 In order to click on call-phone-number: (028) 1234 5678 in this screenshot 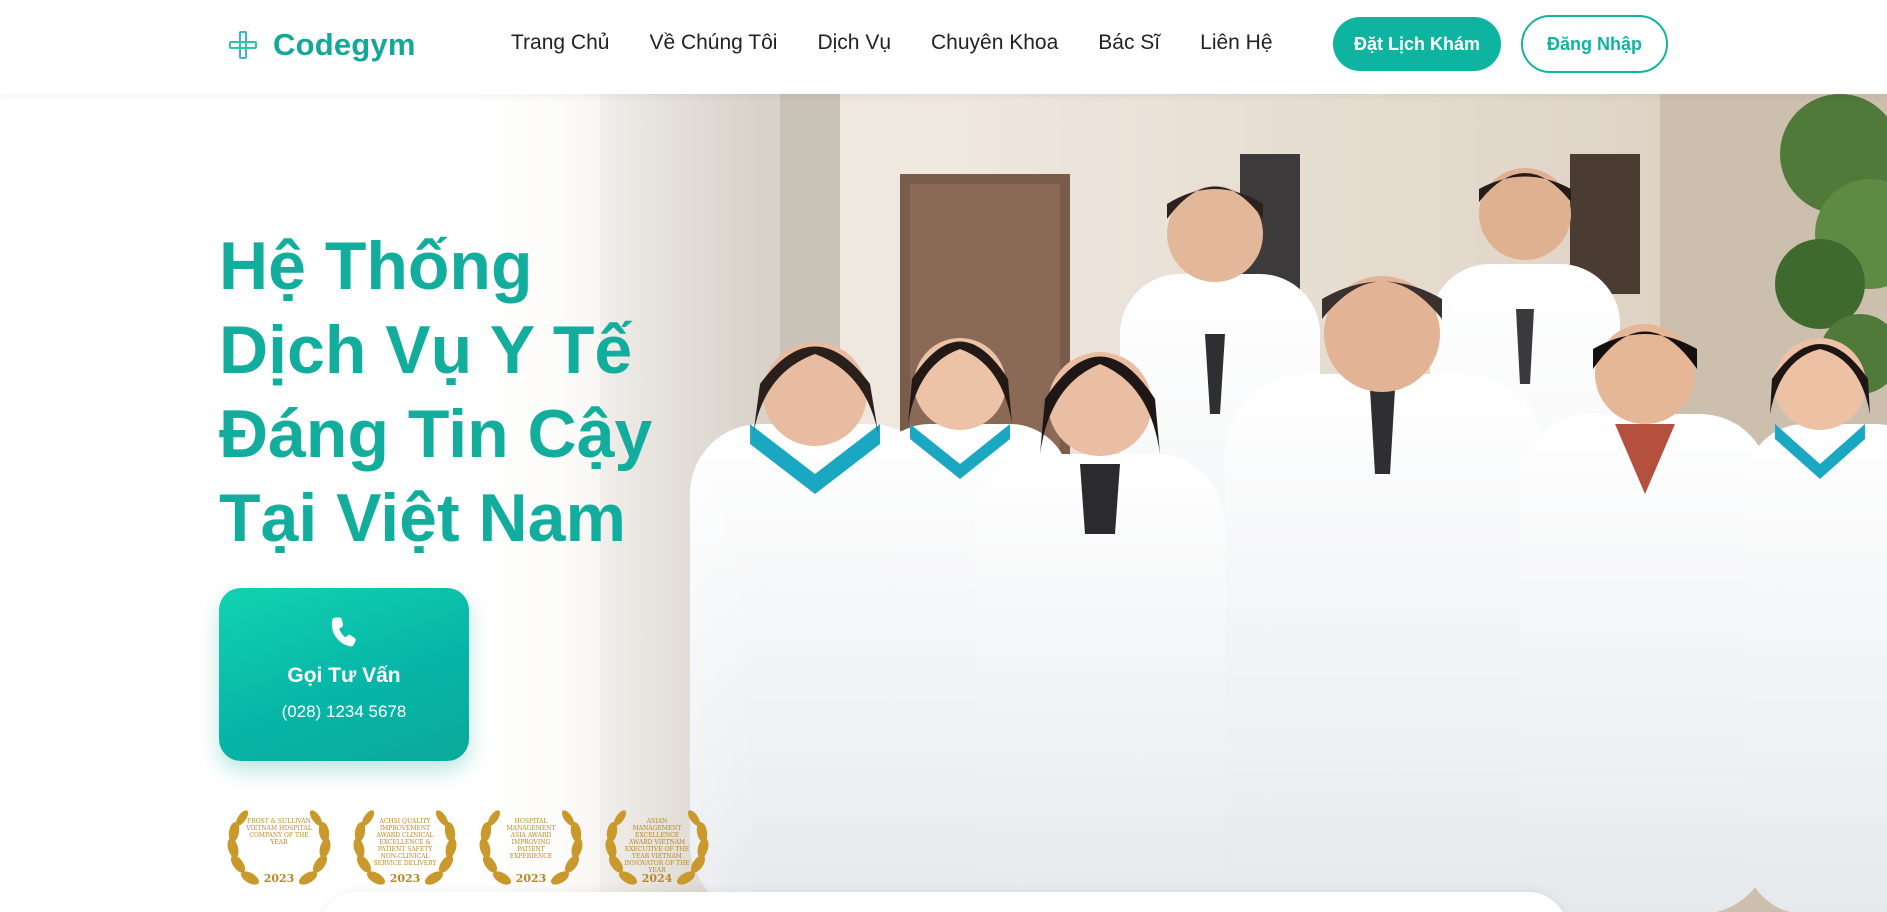, I will do `click(344, 711)`.